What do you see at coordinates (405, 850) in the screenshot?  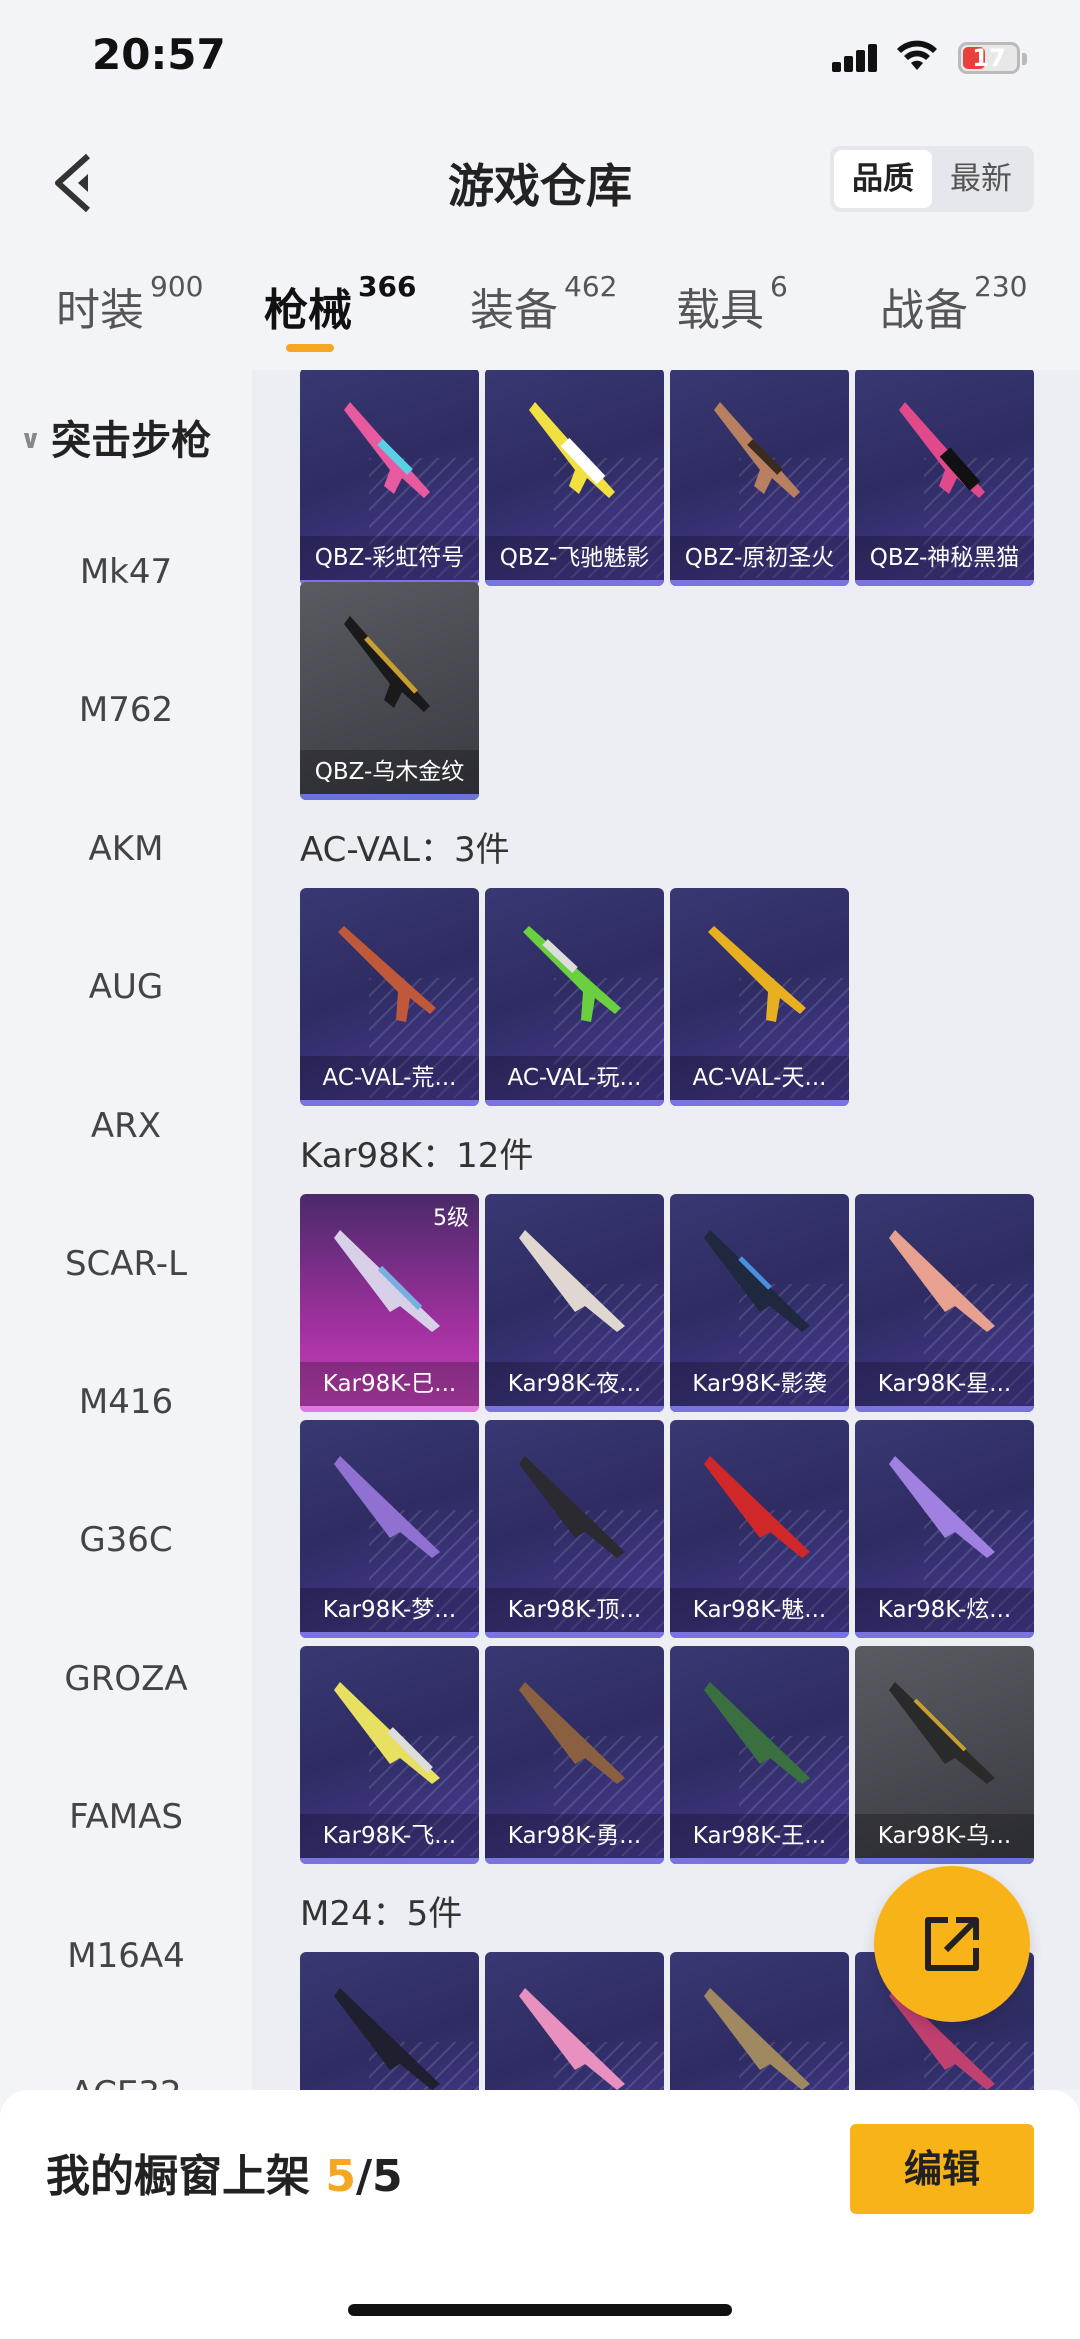 I see `section-title-acval: AC-VAL：3件` at bounding box center [405, 850].